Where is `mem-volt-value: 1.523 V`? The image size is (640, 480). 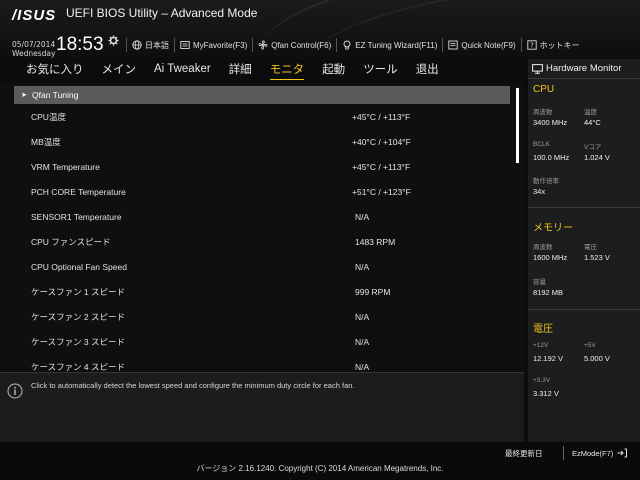 mem-volt-value: 1.523 V is located at coordinates (597, 257).